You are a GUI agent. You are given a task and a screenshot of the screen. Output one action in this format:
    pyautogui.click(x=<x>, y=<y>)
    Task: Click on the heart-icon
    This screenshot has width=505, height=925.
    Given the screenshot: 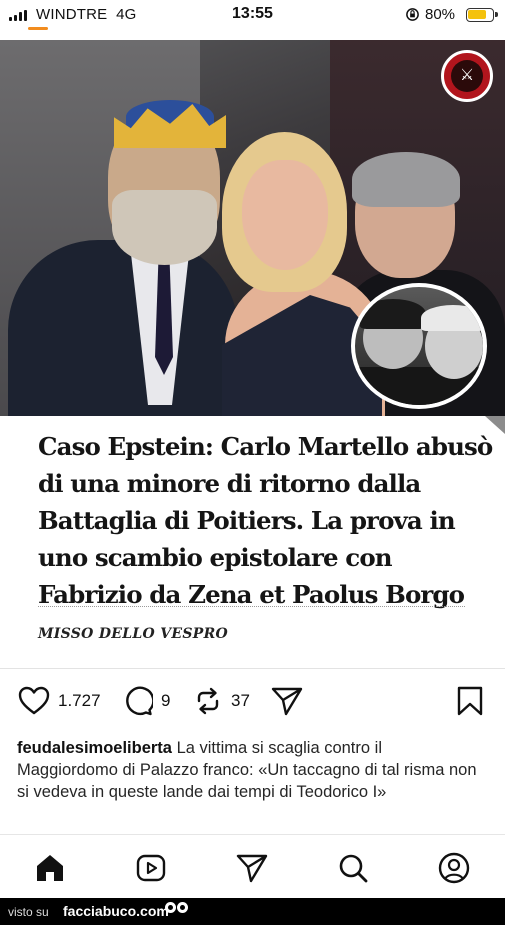 What is the action you would take?
    pyautogui.click(x=34, y=701)
    